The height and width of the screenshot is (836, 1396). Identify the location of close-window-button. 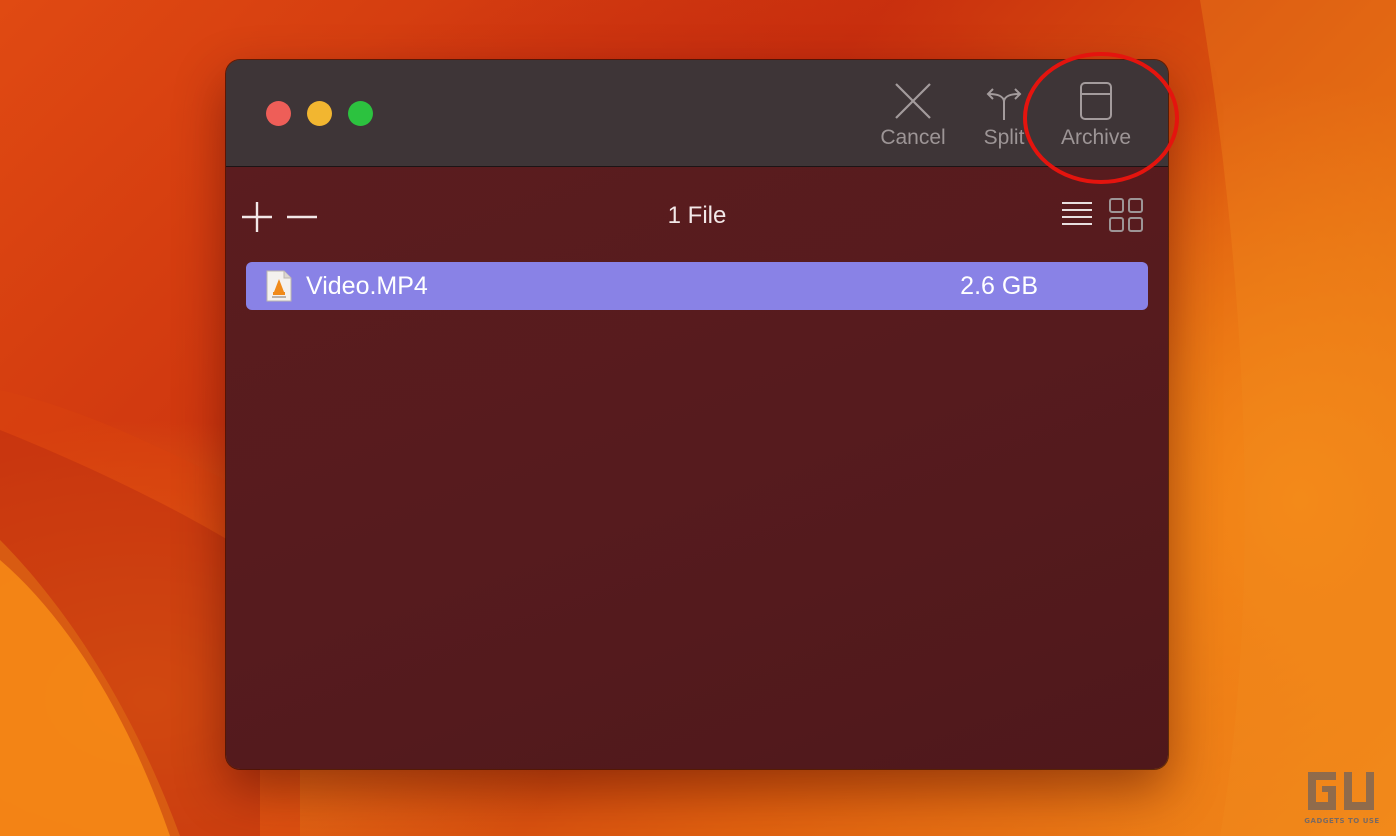
(278, 113).